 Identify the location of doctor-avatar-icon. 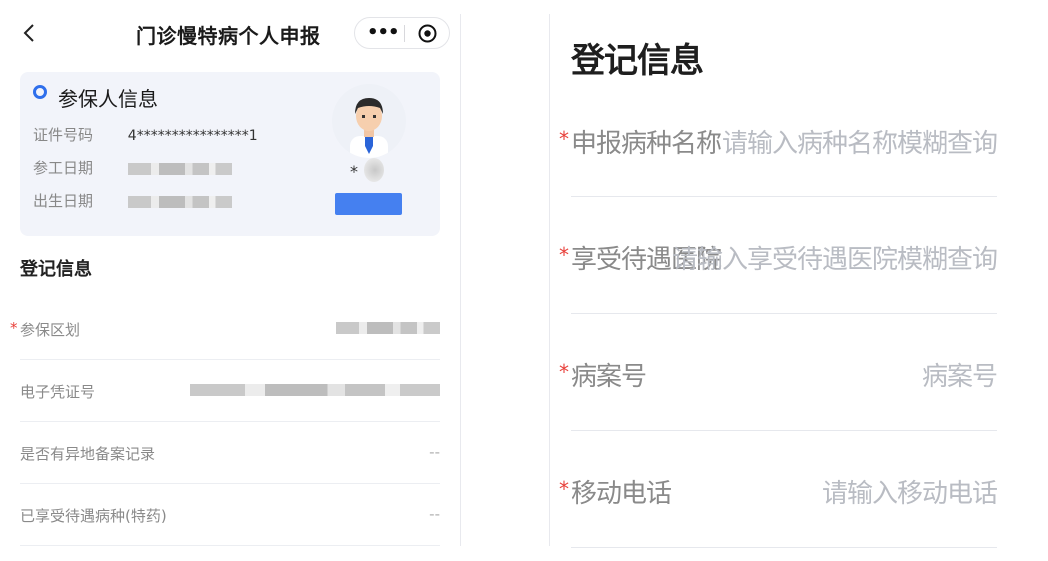
(369, 128).